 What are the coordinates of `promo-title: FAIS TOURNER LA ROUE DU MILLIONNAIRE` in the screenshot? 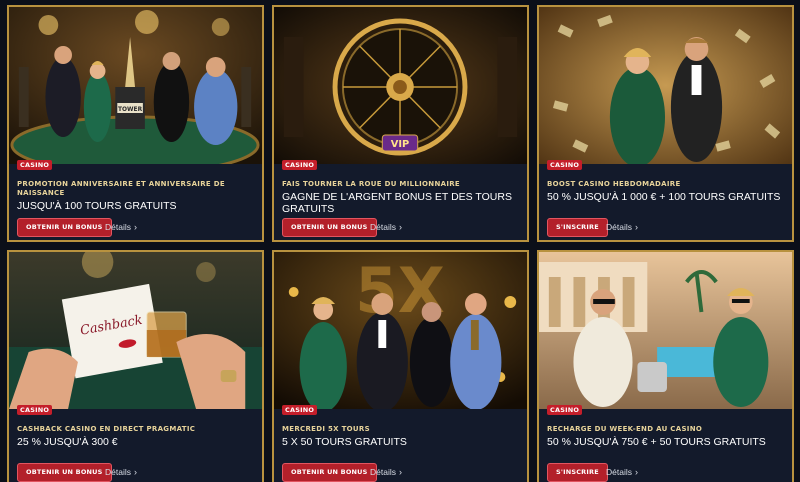 It's located at (371, 184).